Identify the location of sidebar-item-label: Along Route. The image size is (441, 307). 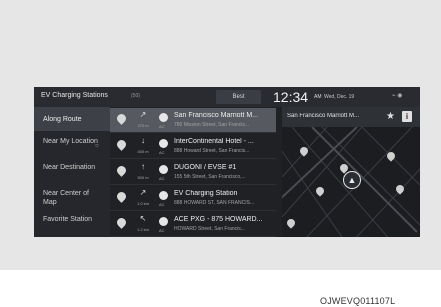
(62, 119).